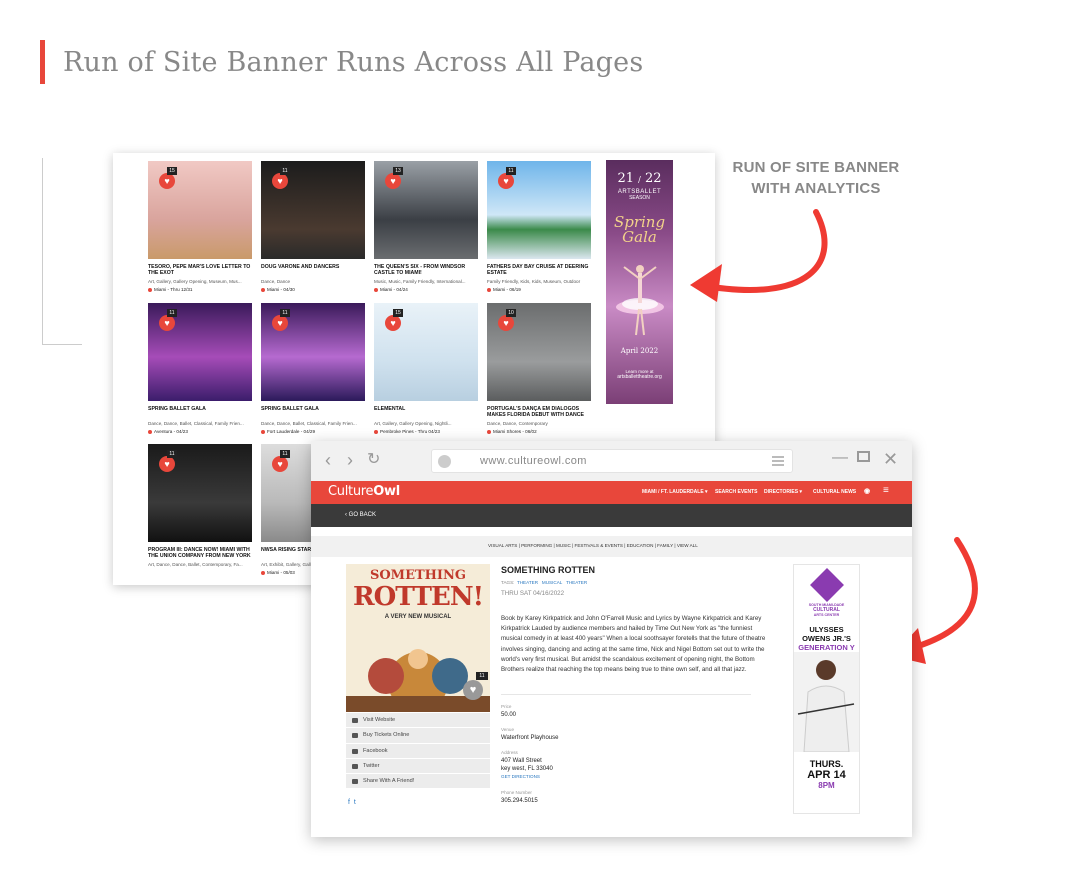 Image resolution: width=1080 pixels, height=879 pixels. Describe the element at coordinates (418, 721) in the screenshot. I see `visit-website-link: Visit Website` at that location.